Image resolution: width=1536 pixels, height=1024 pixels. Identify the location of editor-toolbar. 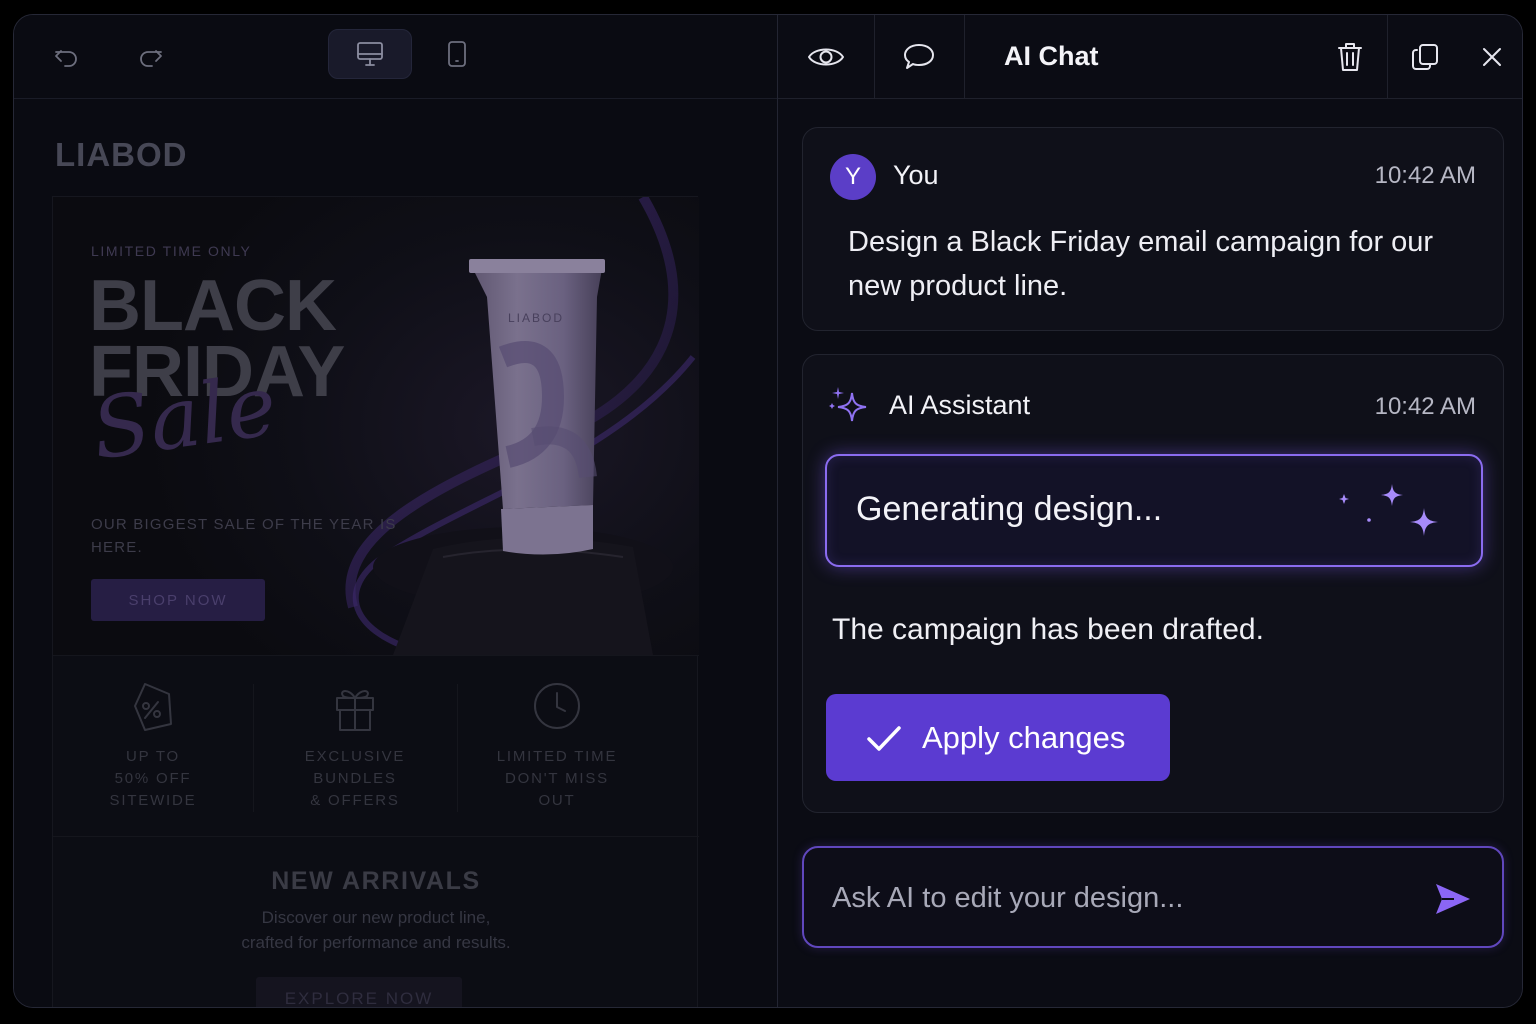
(395, 57).